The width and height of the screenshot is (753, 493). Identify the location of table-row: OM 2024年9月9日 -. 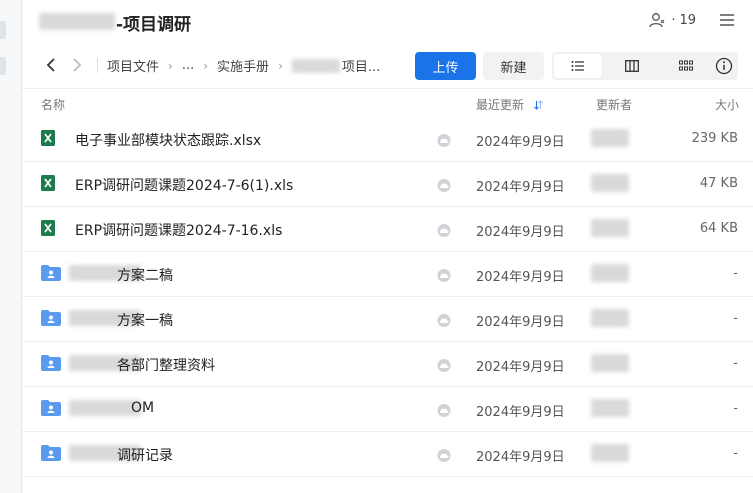
(387, 409).